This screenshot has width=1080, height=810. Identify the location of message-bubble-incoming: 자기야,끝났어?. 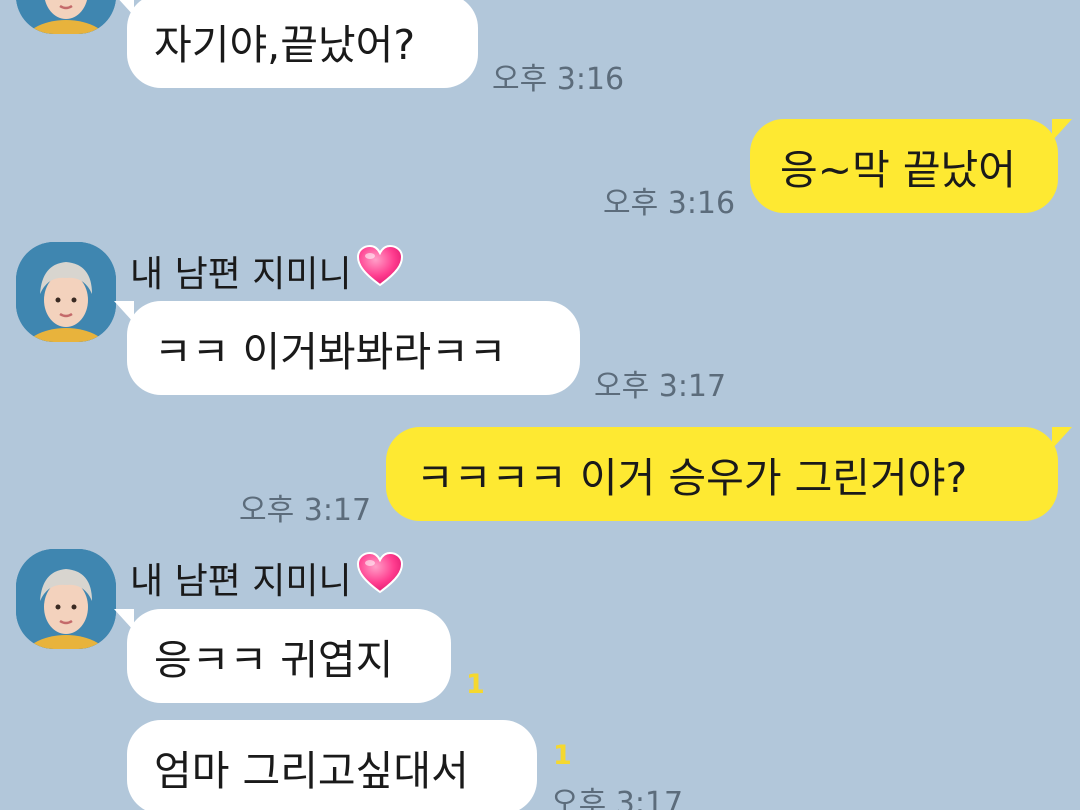
(296, 44).